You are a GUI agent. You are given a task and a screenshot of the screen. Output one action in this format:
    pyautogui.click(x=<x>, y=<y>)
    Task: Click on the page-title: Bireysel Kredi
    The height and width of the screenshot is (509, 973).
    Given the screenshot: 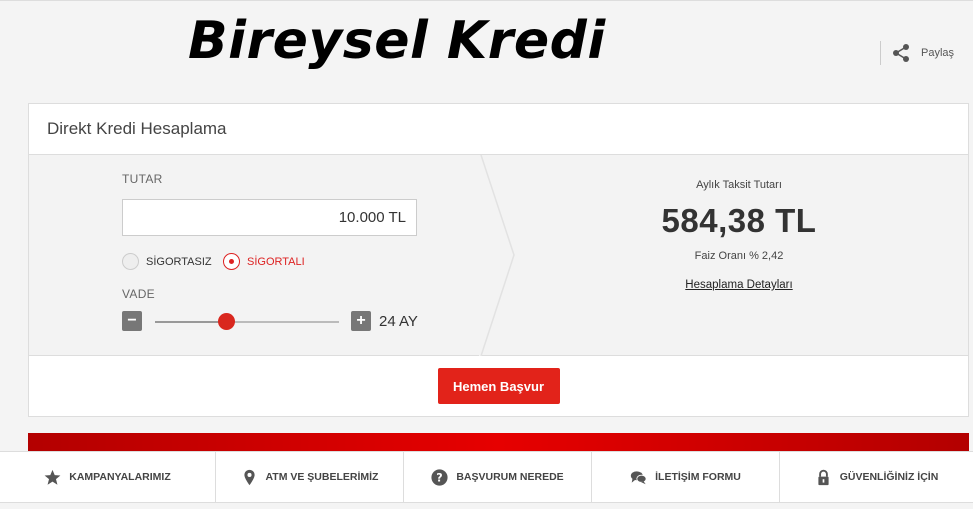 What is the action you would take?
    pyautogui.click(x=397, y=41)
    